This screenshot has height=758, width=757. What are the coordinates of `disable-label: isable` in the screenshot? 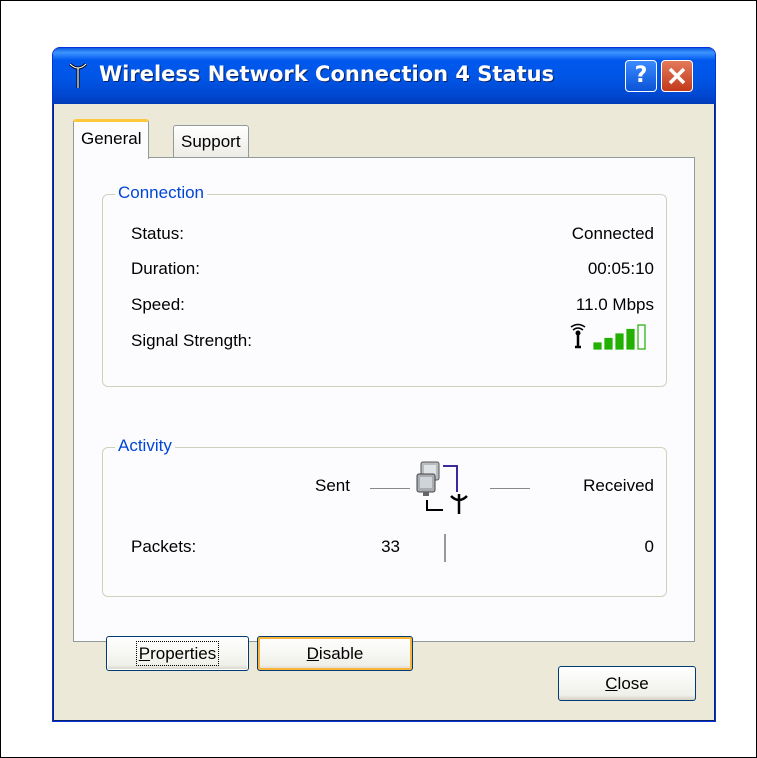 It's located at (341, 653).